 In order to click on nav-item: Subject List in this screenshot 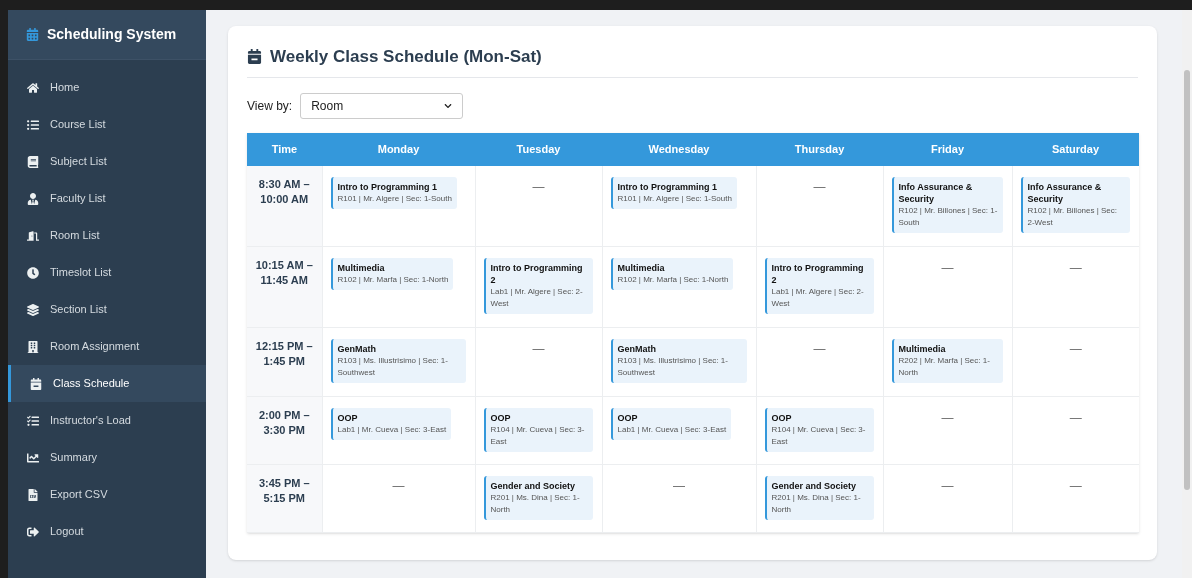, I will do `click(107, 161)`.